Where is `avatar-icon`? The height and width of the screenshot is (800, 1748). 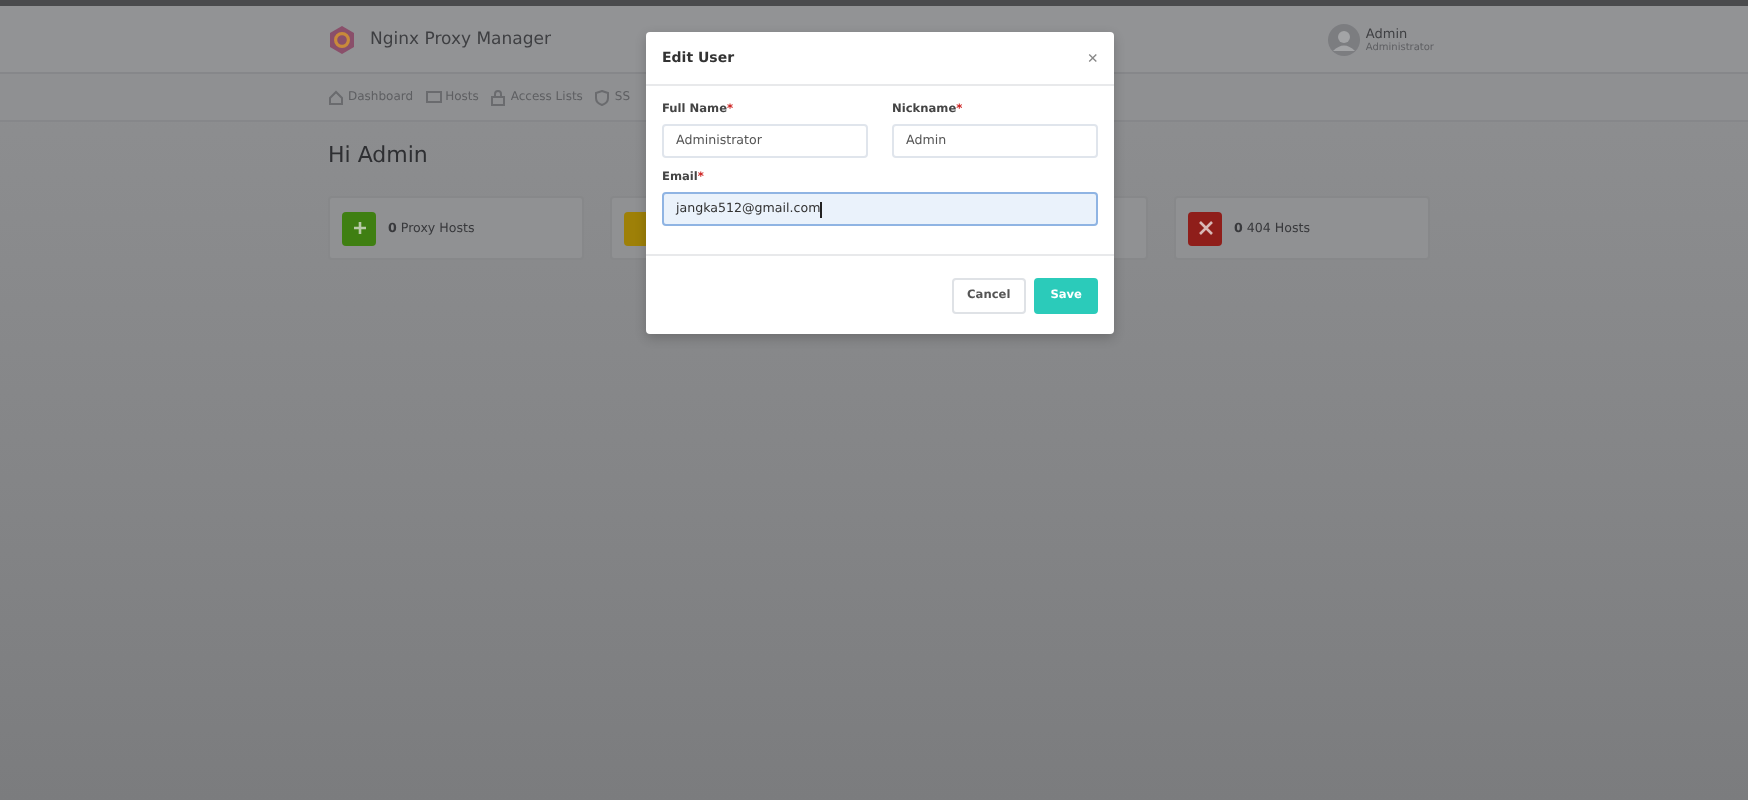 avatar-icon is located at coordinates (1343, 39).